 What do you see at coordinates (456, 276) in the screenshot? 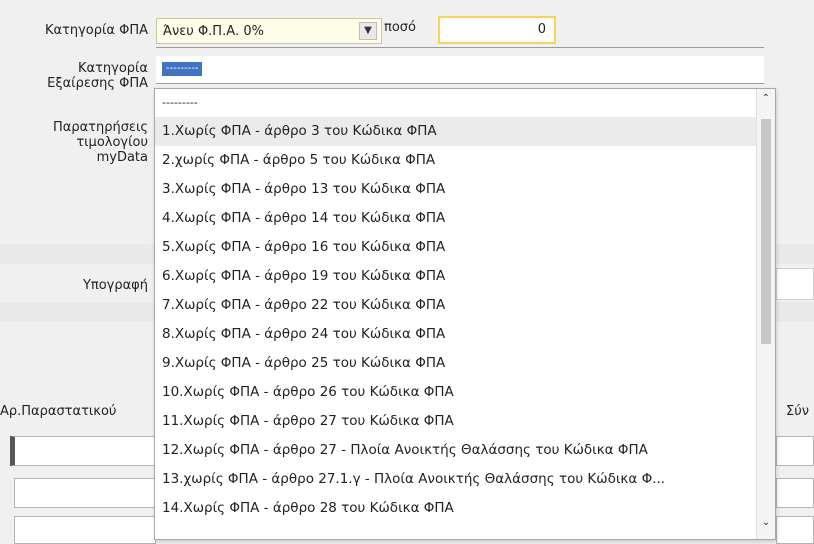
I see `dropdown-item: 6.Χωρίς ΦΠΑ - άρθρο 19 του Κώδικα ΦΠΑ` at bounding box center [456, 276].